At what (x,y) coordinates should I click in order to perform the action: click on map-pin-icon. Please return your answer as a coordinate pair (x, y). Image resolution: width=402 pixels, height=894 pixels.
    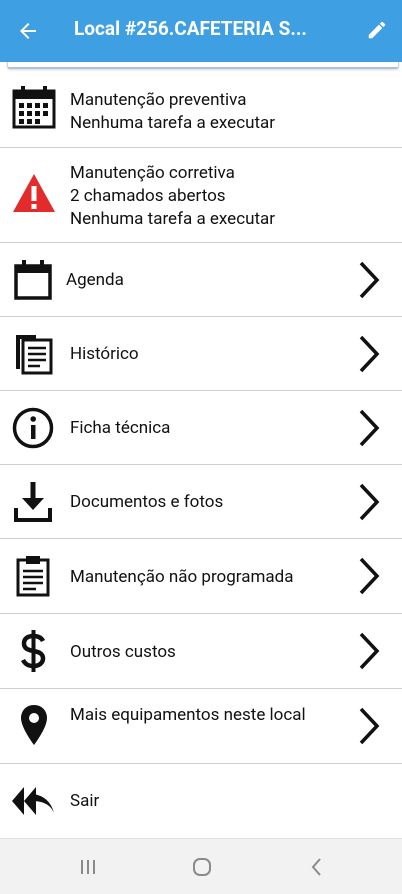
    Looking at the image, I should click on (34, 725).